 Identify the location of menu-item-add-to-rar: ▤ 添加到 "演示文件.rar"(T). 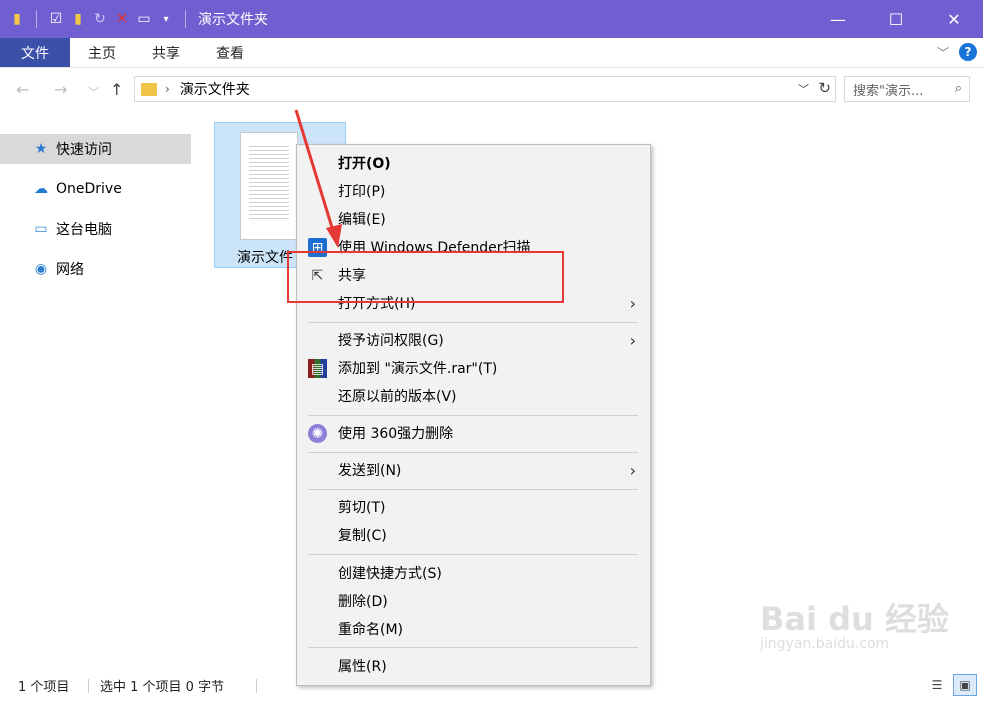
(473, 368).